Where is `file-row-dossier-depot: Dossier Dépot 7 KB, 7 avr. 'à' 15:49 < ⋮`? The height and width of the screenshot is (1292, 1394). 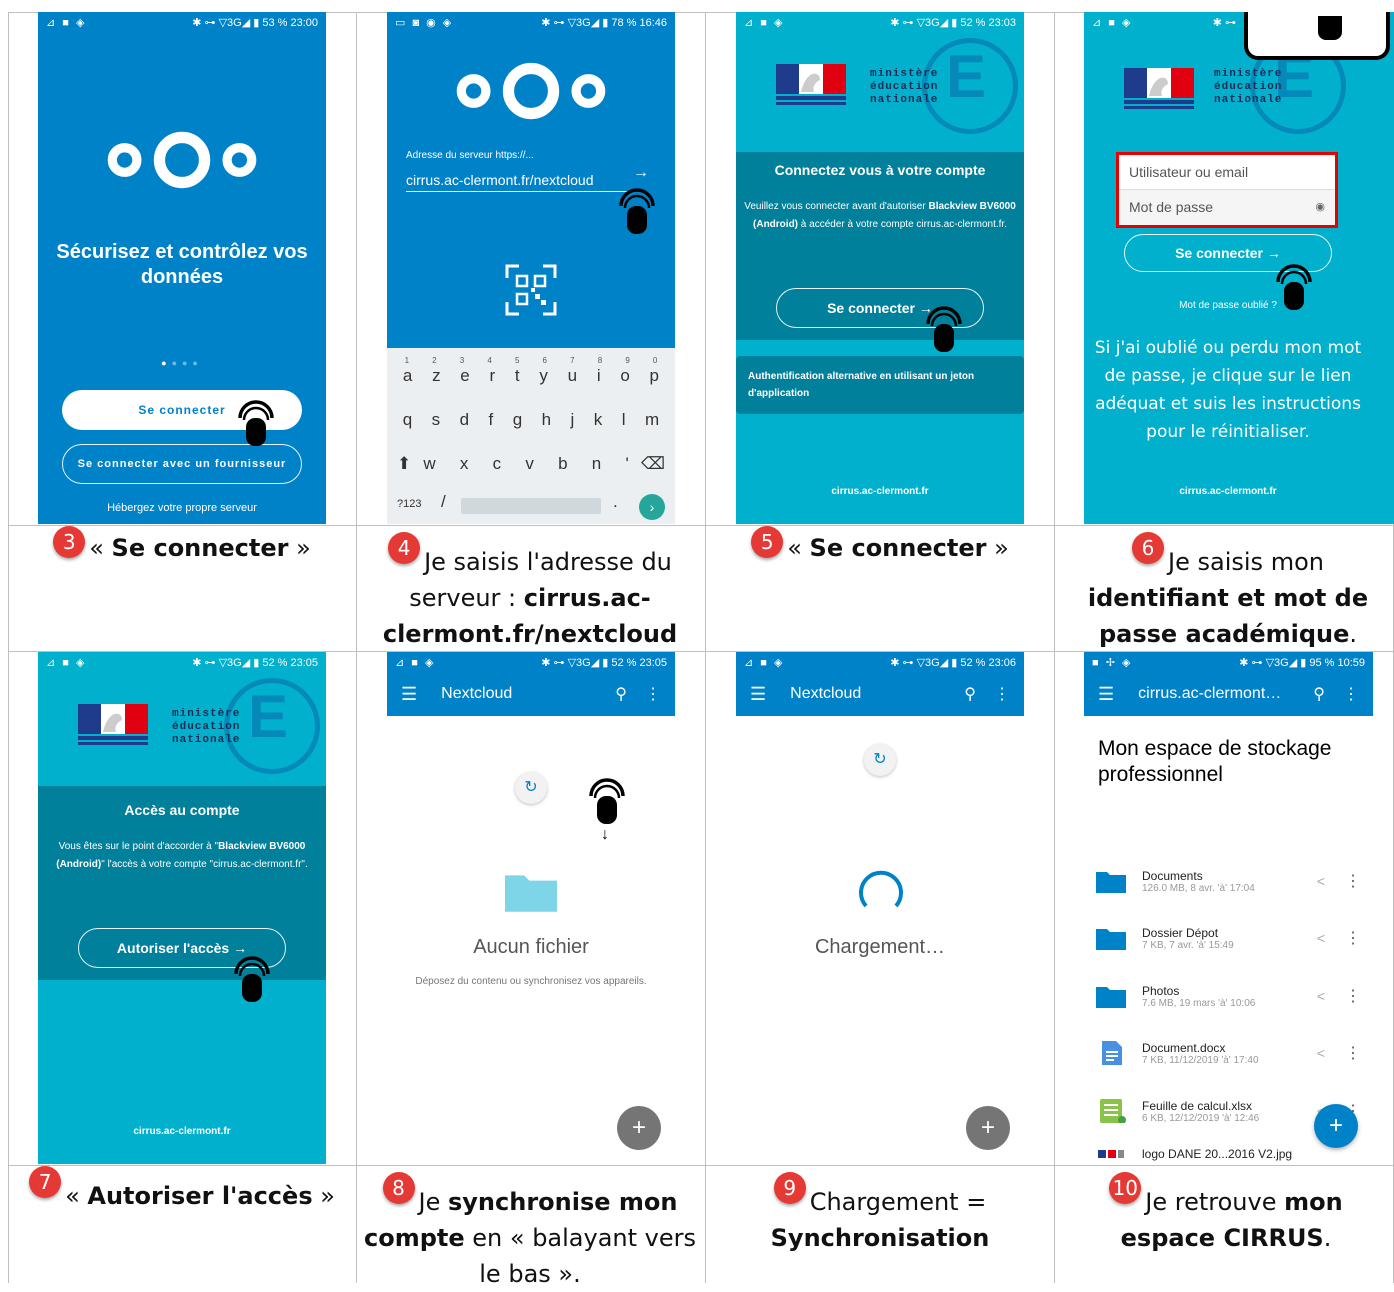 file-row-dossier-depot: Dossier Dépot 7 KB, 7 avr. 'à' 15:49 < ⋮ is located at coordinates (1228, 938).